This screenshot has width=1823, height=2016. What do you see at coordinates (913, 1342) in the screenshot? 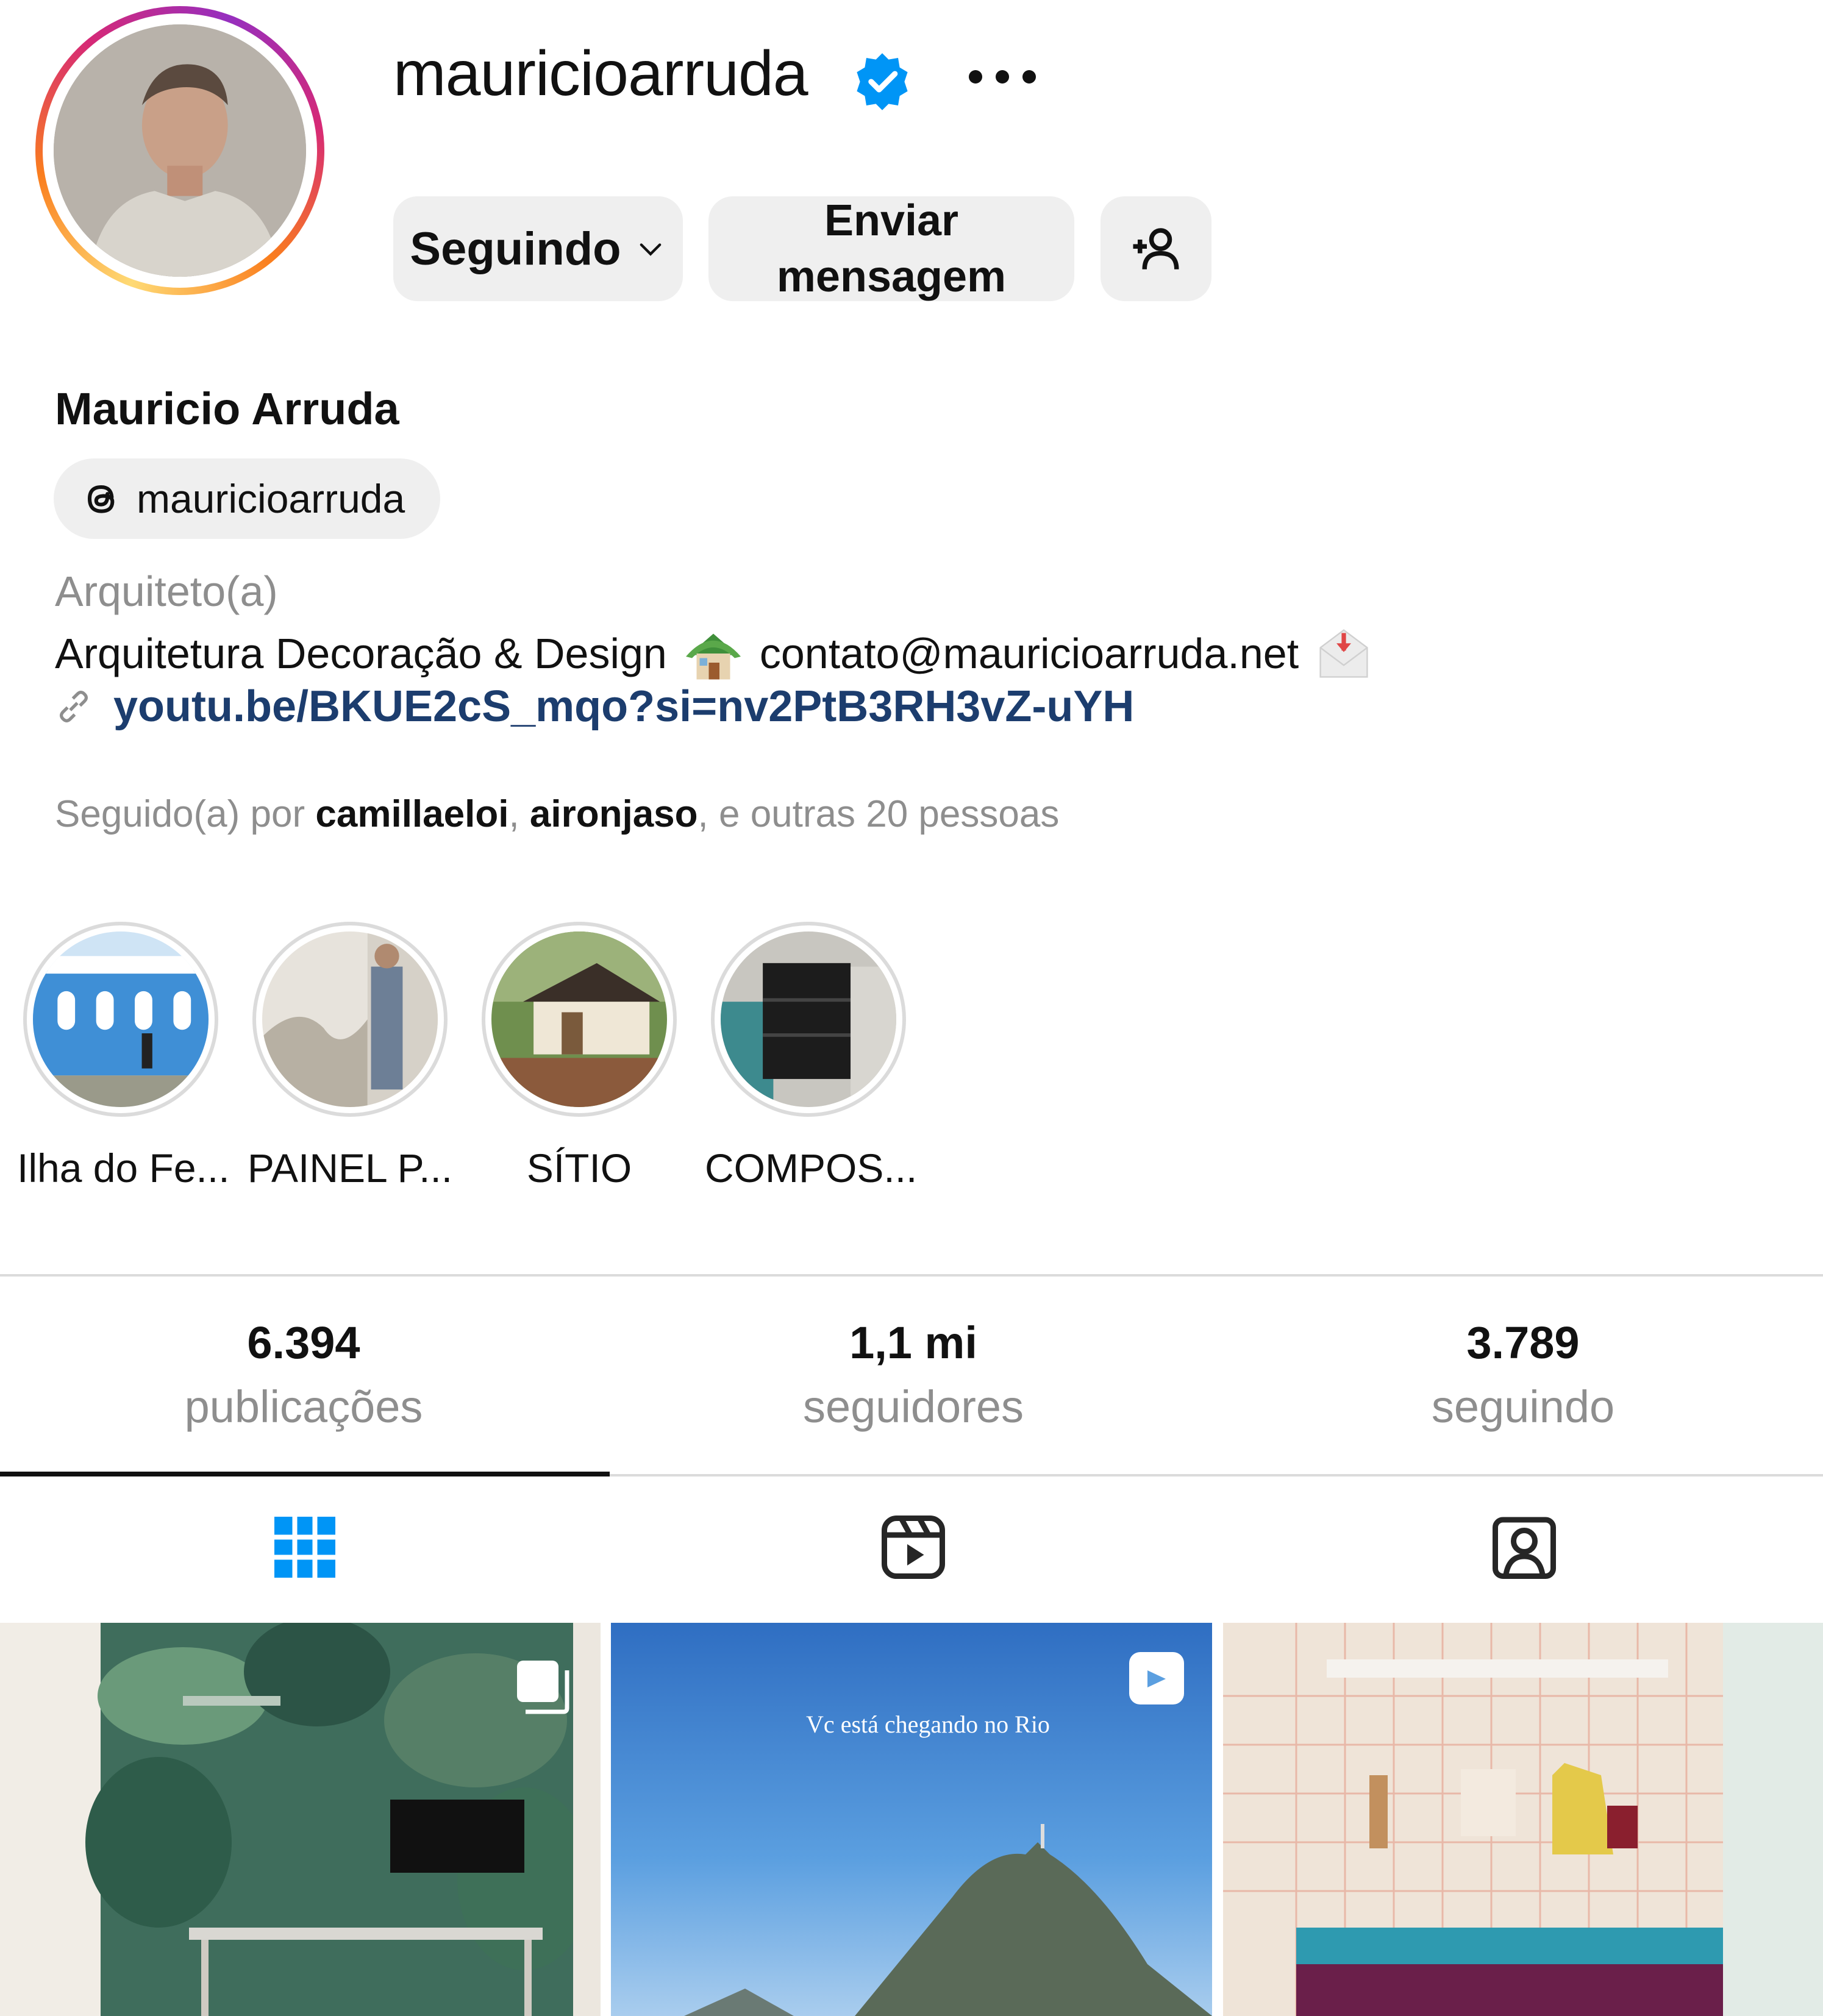
I see `stat-followers-value: 1,1 mi` at bounding box center [913, 1342].